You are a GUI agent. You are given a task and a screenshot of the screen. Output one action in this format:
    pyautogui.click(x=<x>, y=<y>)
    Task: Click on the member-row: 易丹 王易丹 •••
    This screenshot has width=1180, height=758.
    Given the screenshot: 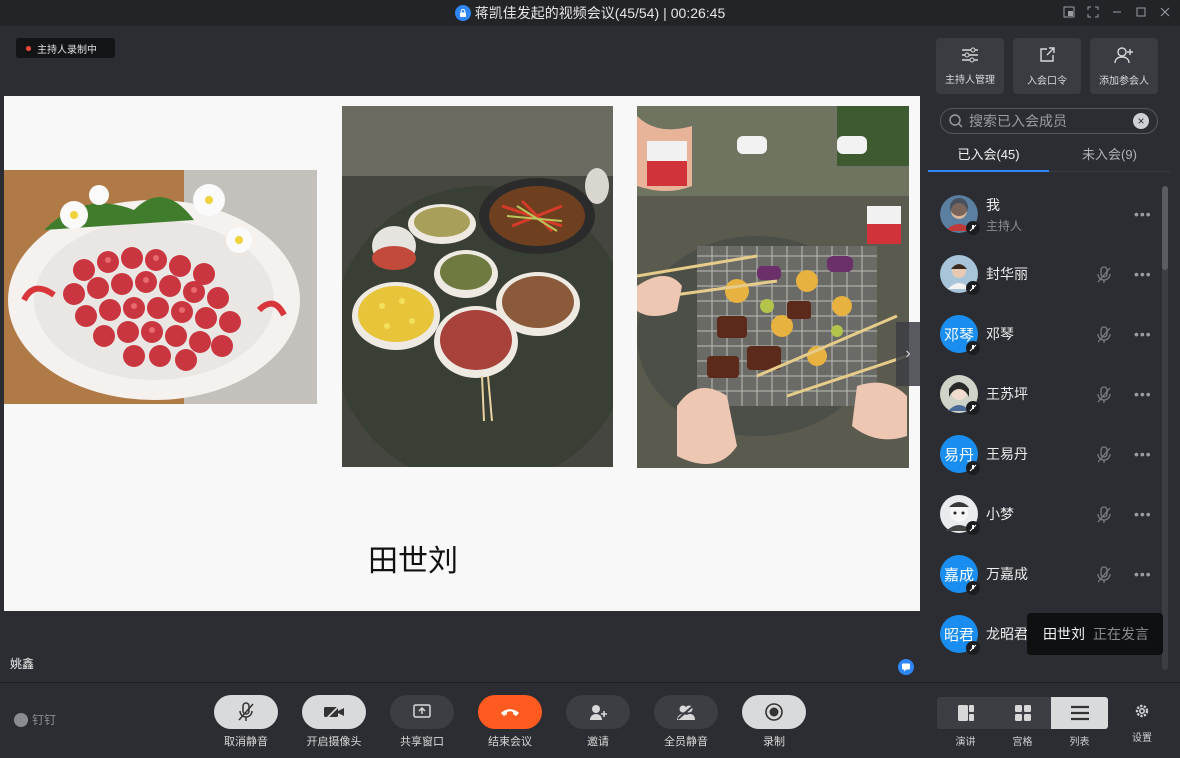 What is the action you would take?
    pyautogui.click(x=1046, y=454)
    